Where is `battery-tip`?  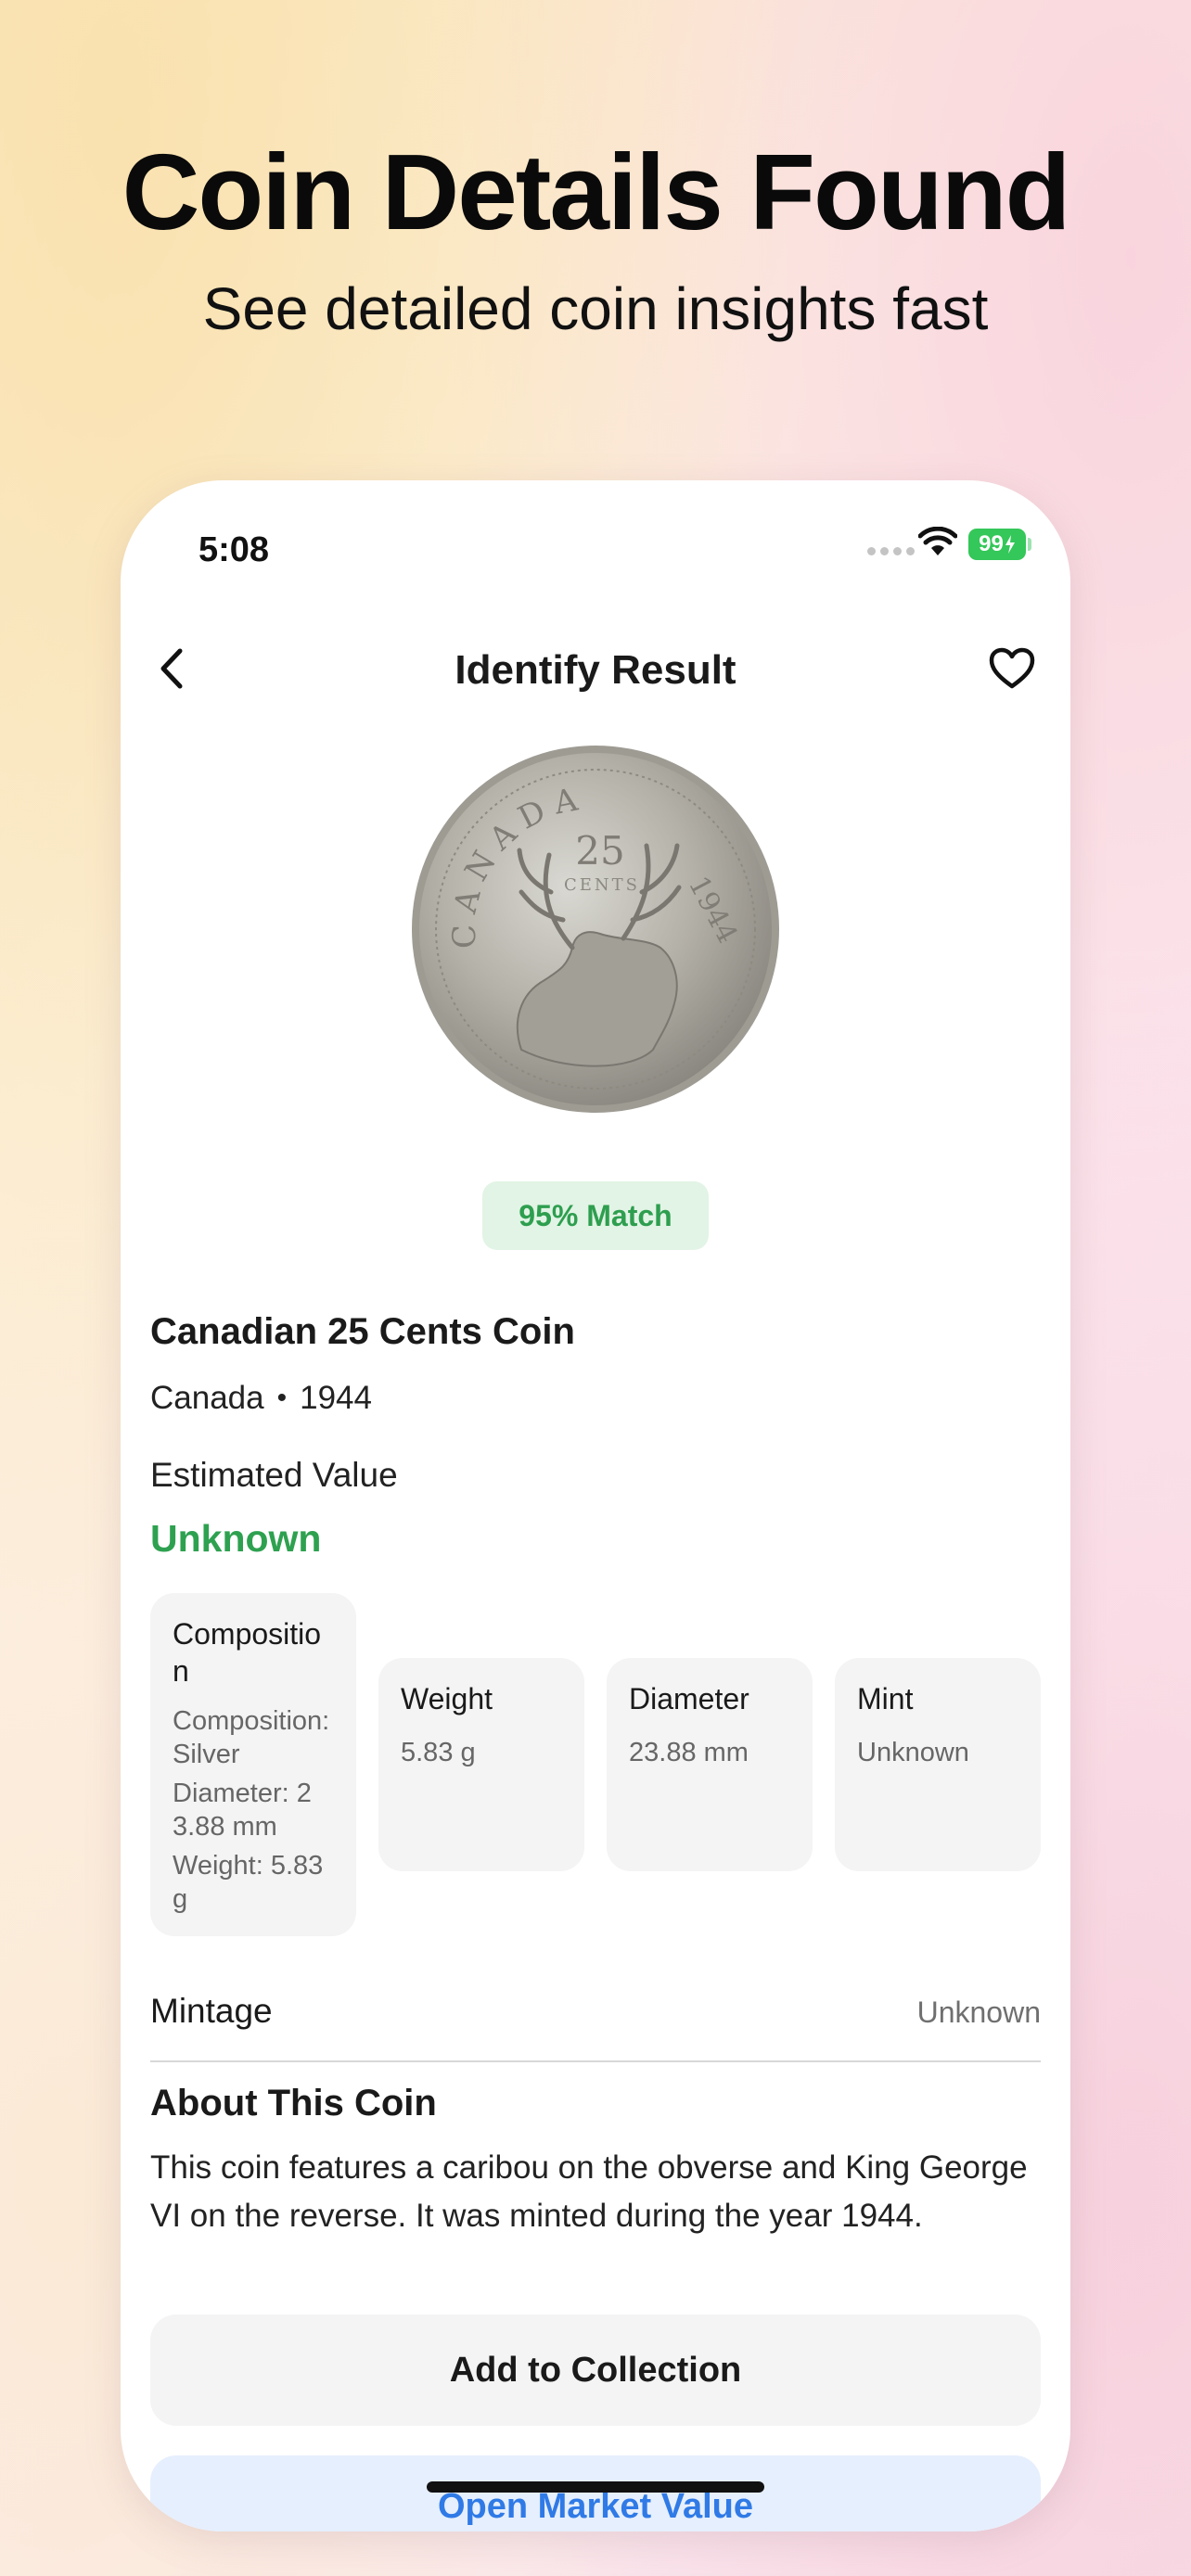
battery-tip is located at coordinates (1029, 545).